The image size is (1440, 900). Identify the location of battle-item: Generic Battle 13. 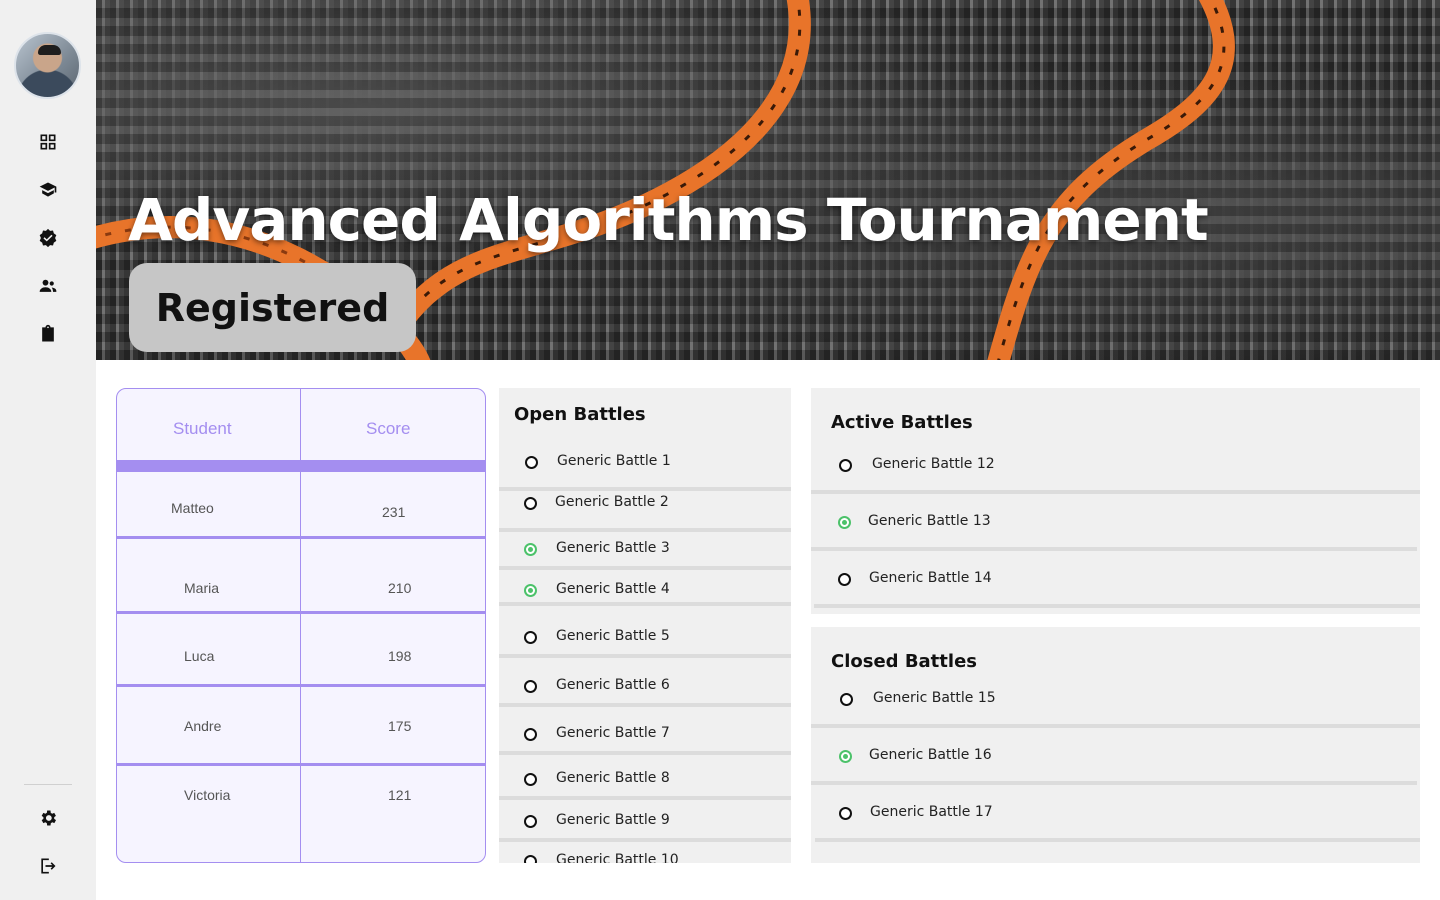
(1115, 523).